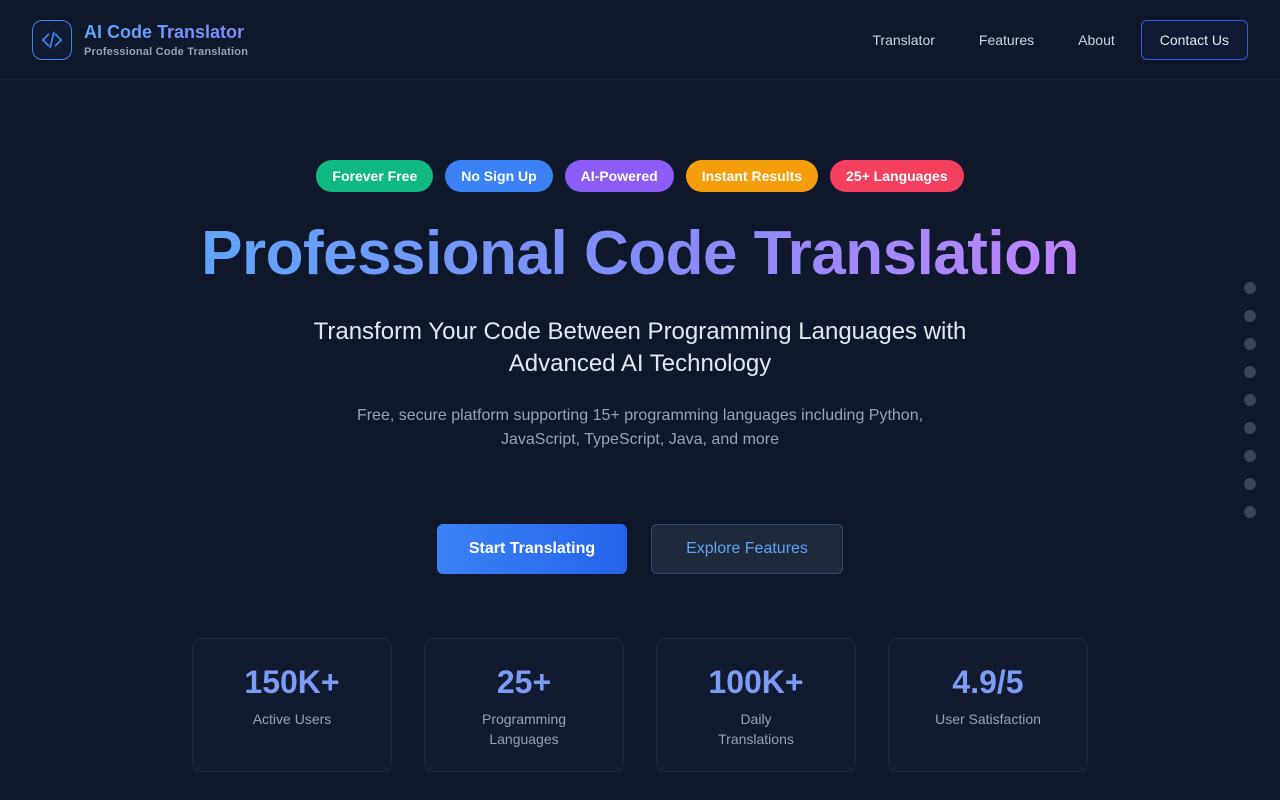  I want to click on badge-no-sign-up: No Sign Up, so click(499, 176).